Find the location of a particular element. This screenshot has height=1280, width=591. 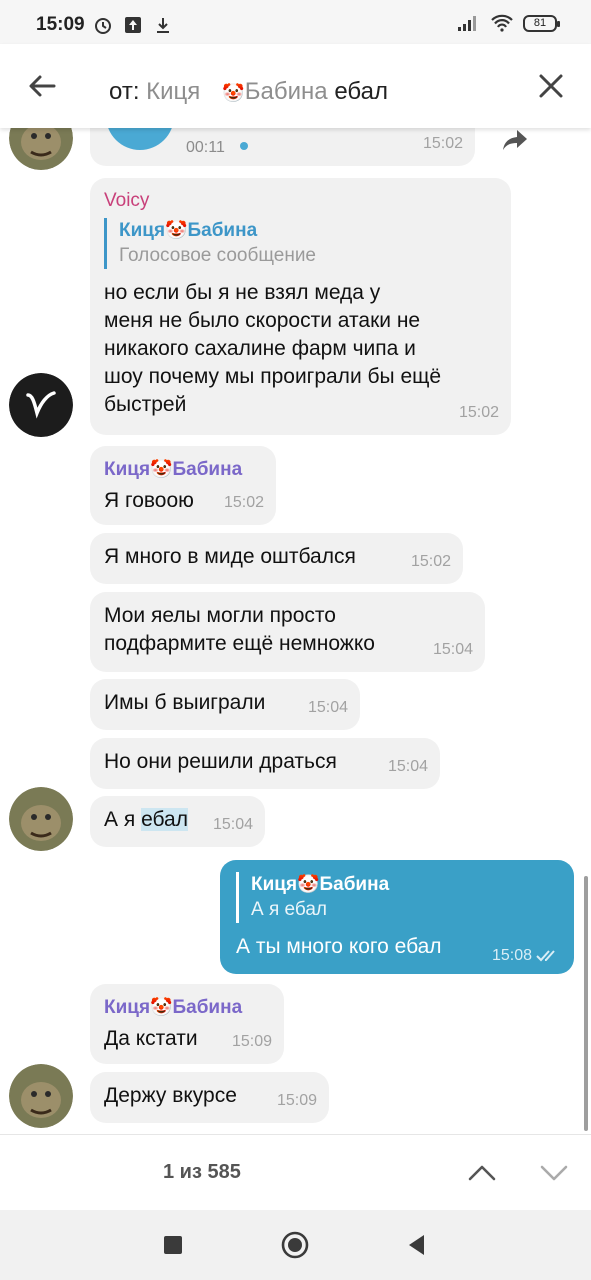

message-bubble: Имы б выиграли 15:04 is located at coordinates (225, 704).